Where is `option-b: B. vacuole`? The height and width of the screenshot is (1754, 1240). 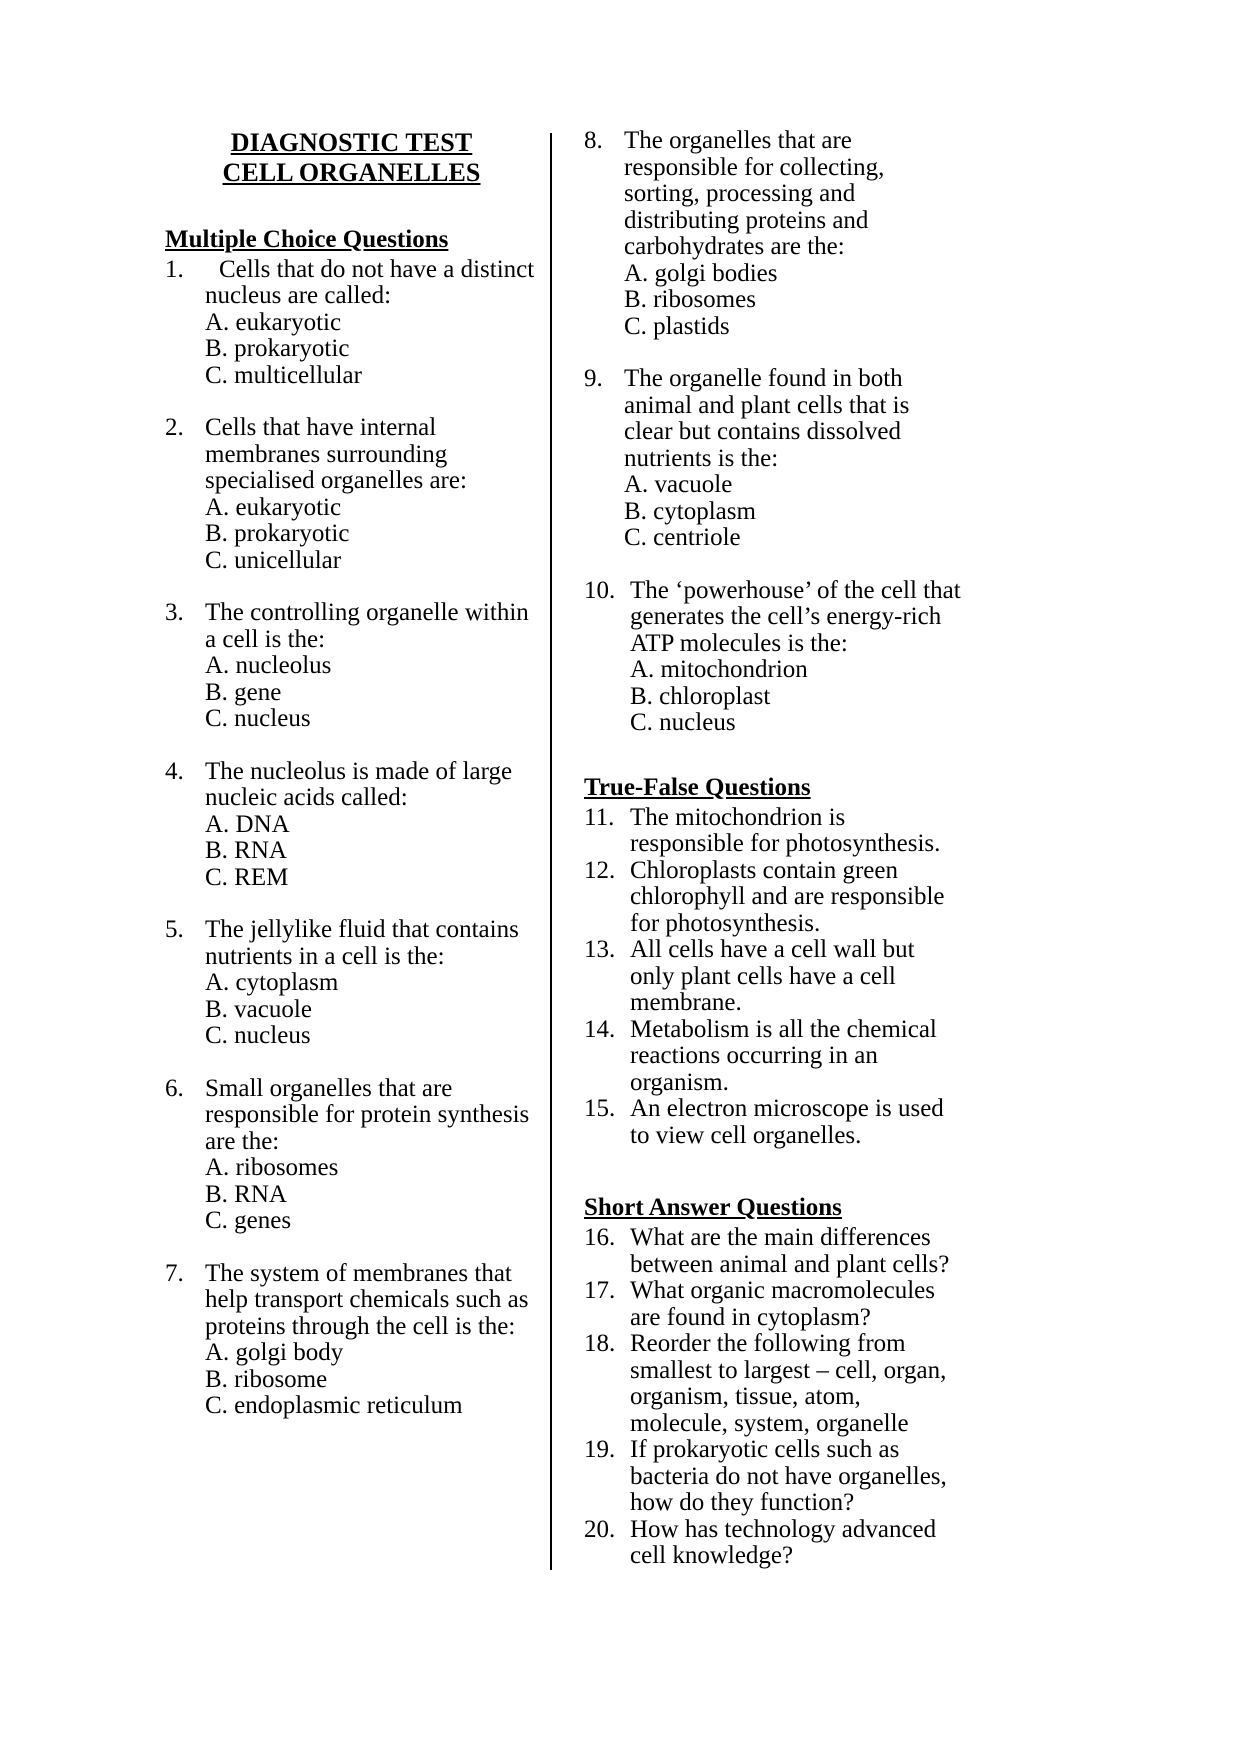
option-b: B. vacuole is located at coordinates (371, 1010).